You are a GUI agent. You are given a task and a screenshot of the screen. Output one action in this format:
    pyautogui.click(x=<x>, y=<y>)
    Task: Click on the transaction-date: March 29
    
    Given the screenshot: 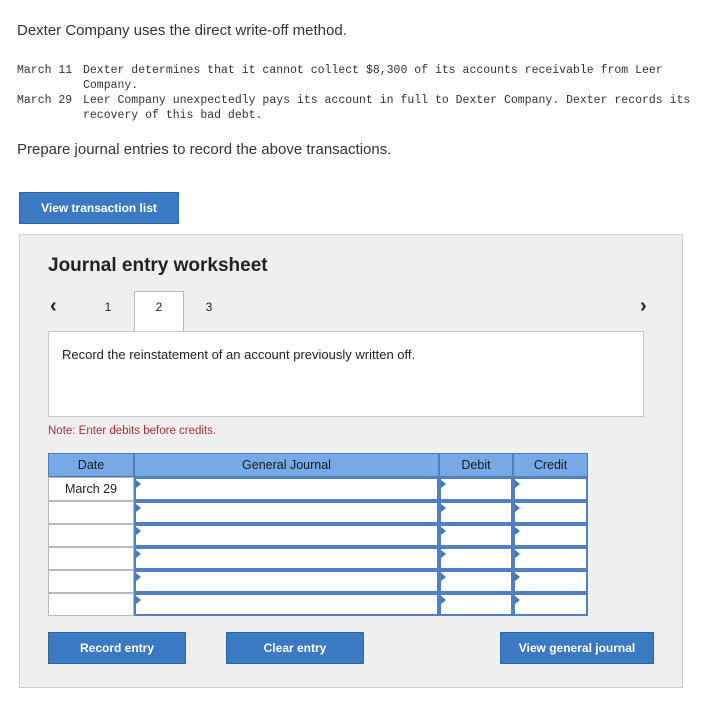 What is the action you would take?
    pyautogui.click(x=45, y=100)
    